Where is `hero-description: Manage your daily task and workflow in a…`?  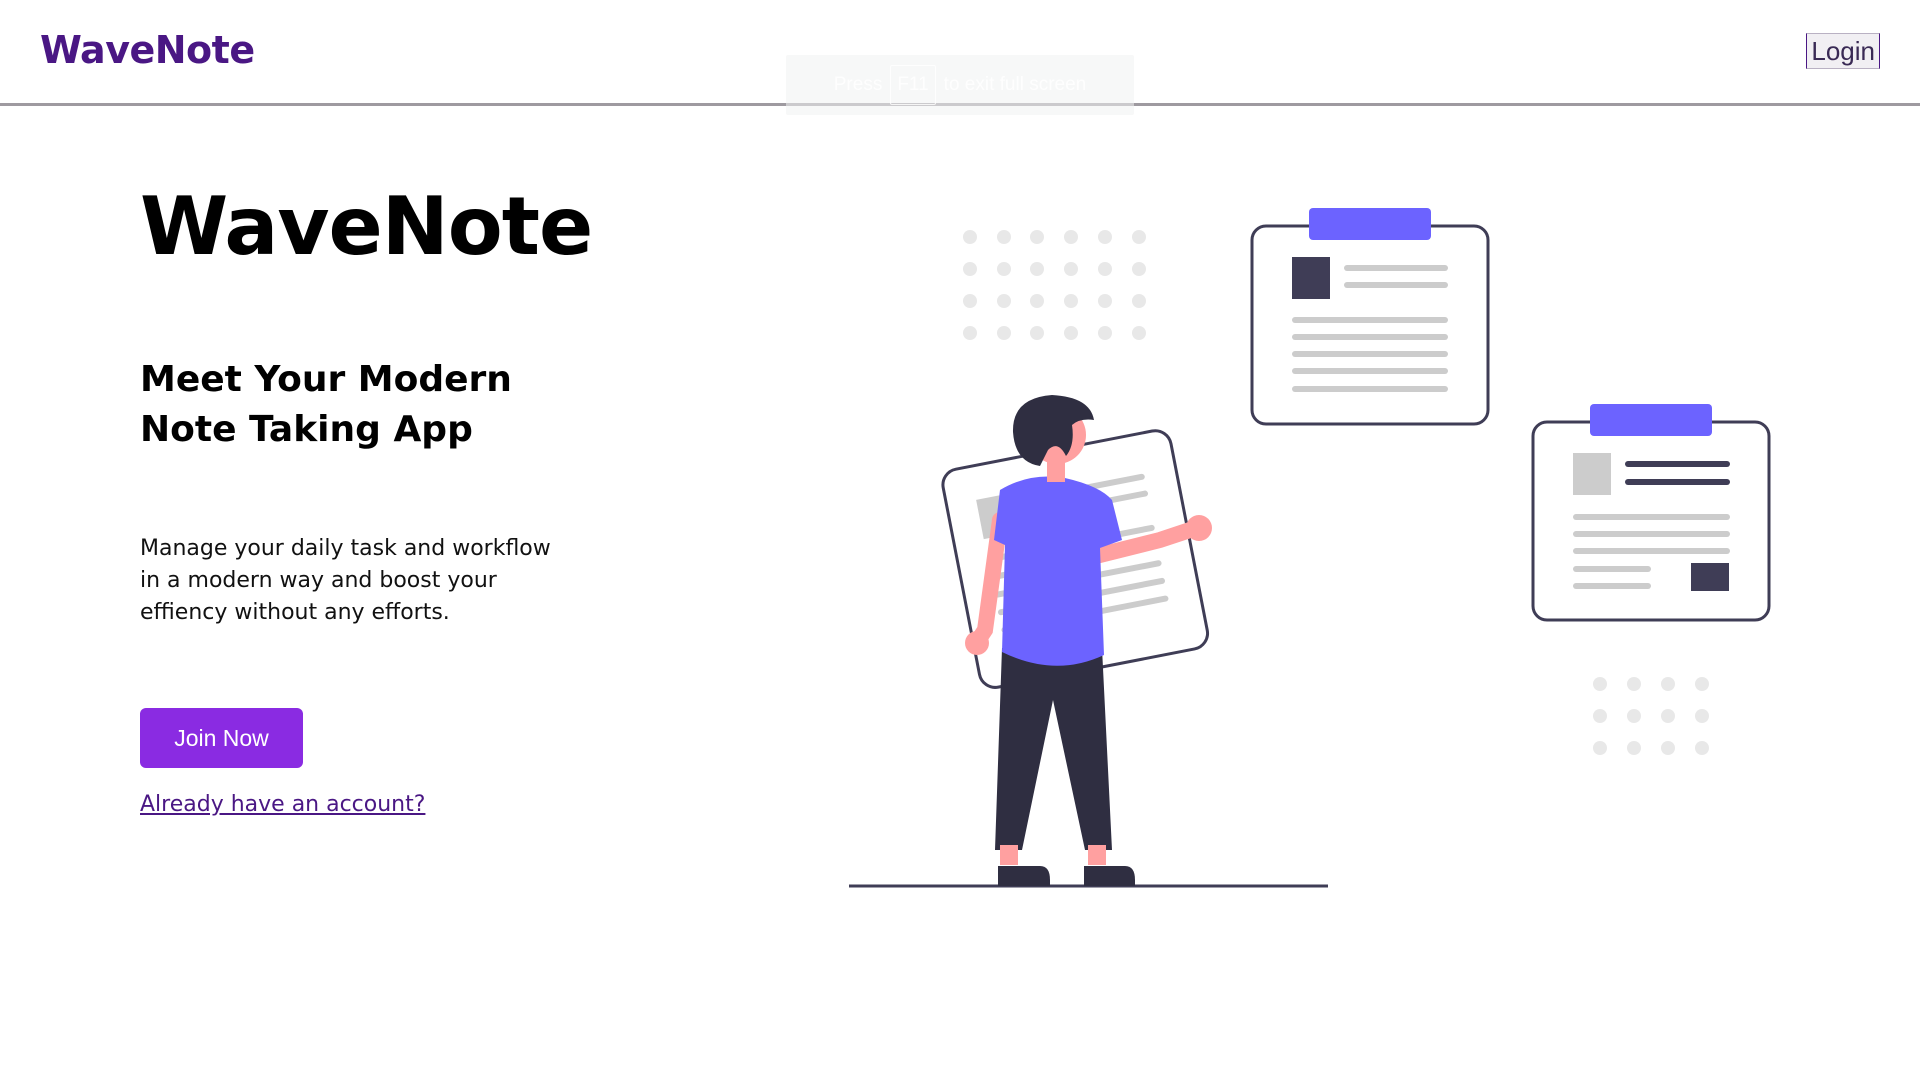
hero-description: Manage your daily task and workflow in a… is located at coordinates (345, 580).